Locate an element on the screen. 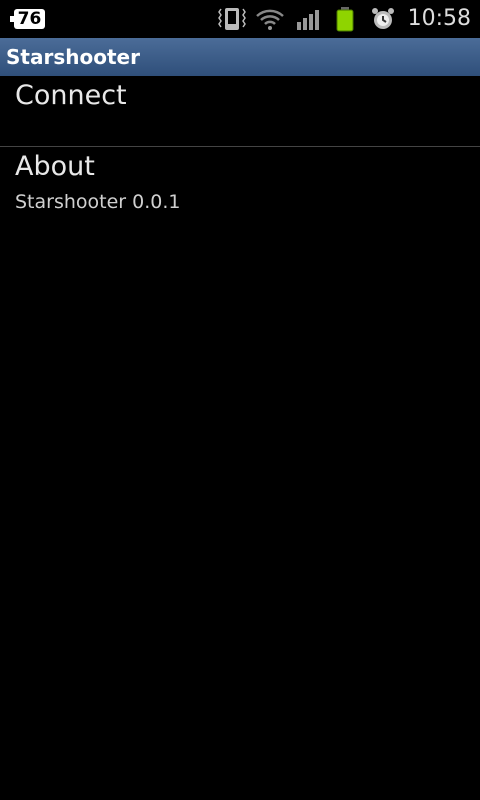 The height and width of the screenshot is (800, 480). preference-about: About Starshooter 0.0.1 is located at coordinates (240, 187).